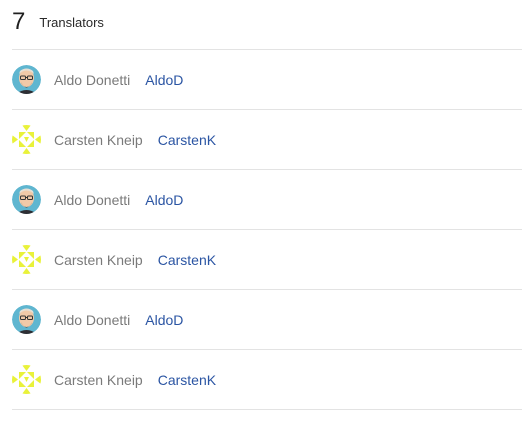 This screenshot has height=440, width=531. Describe the element at coordinates (71, 22) in the screenshot. I see `section-title: Translators` at that location.